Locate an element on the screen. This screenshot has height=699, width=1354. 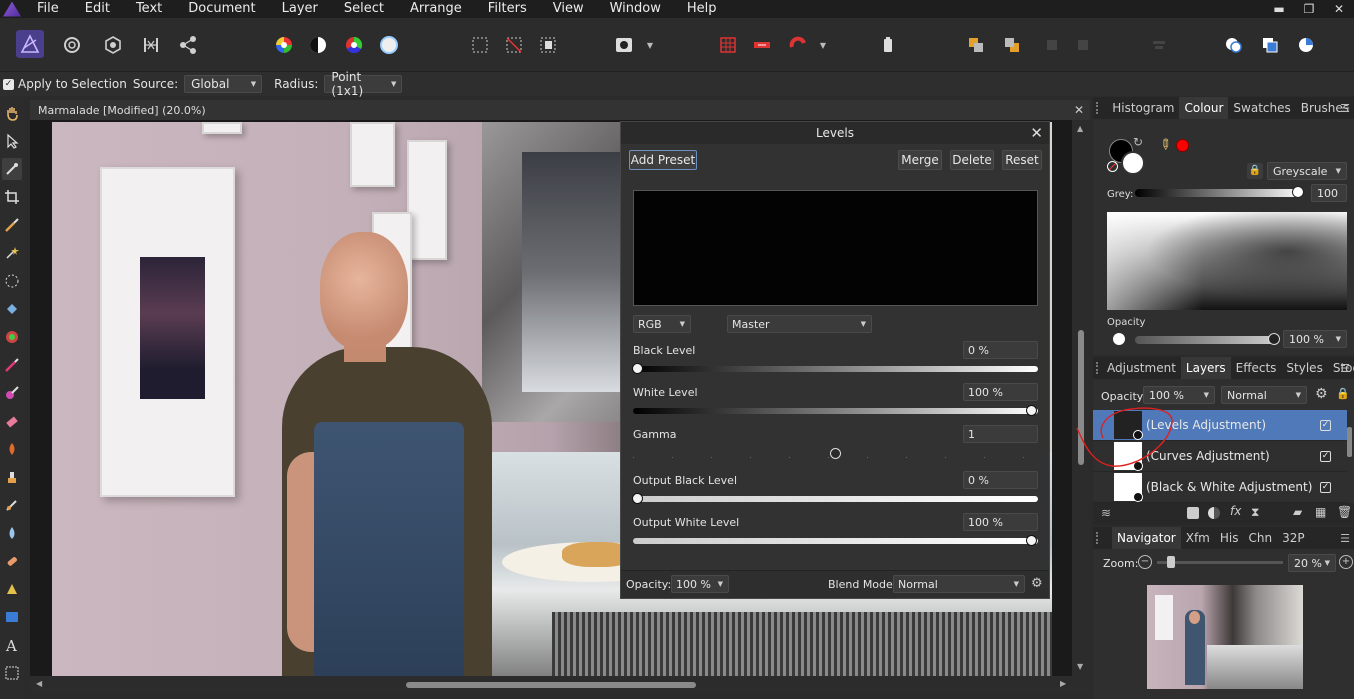
apply-to-selection-checkbox: ✓ is located at coordinates (8, 84).